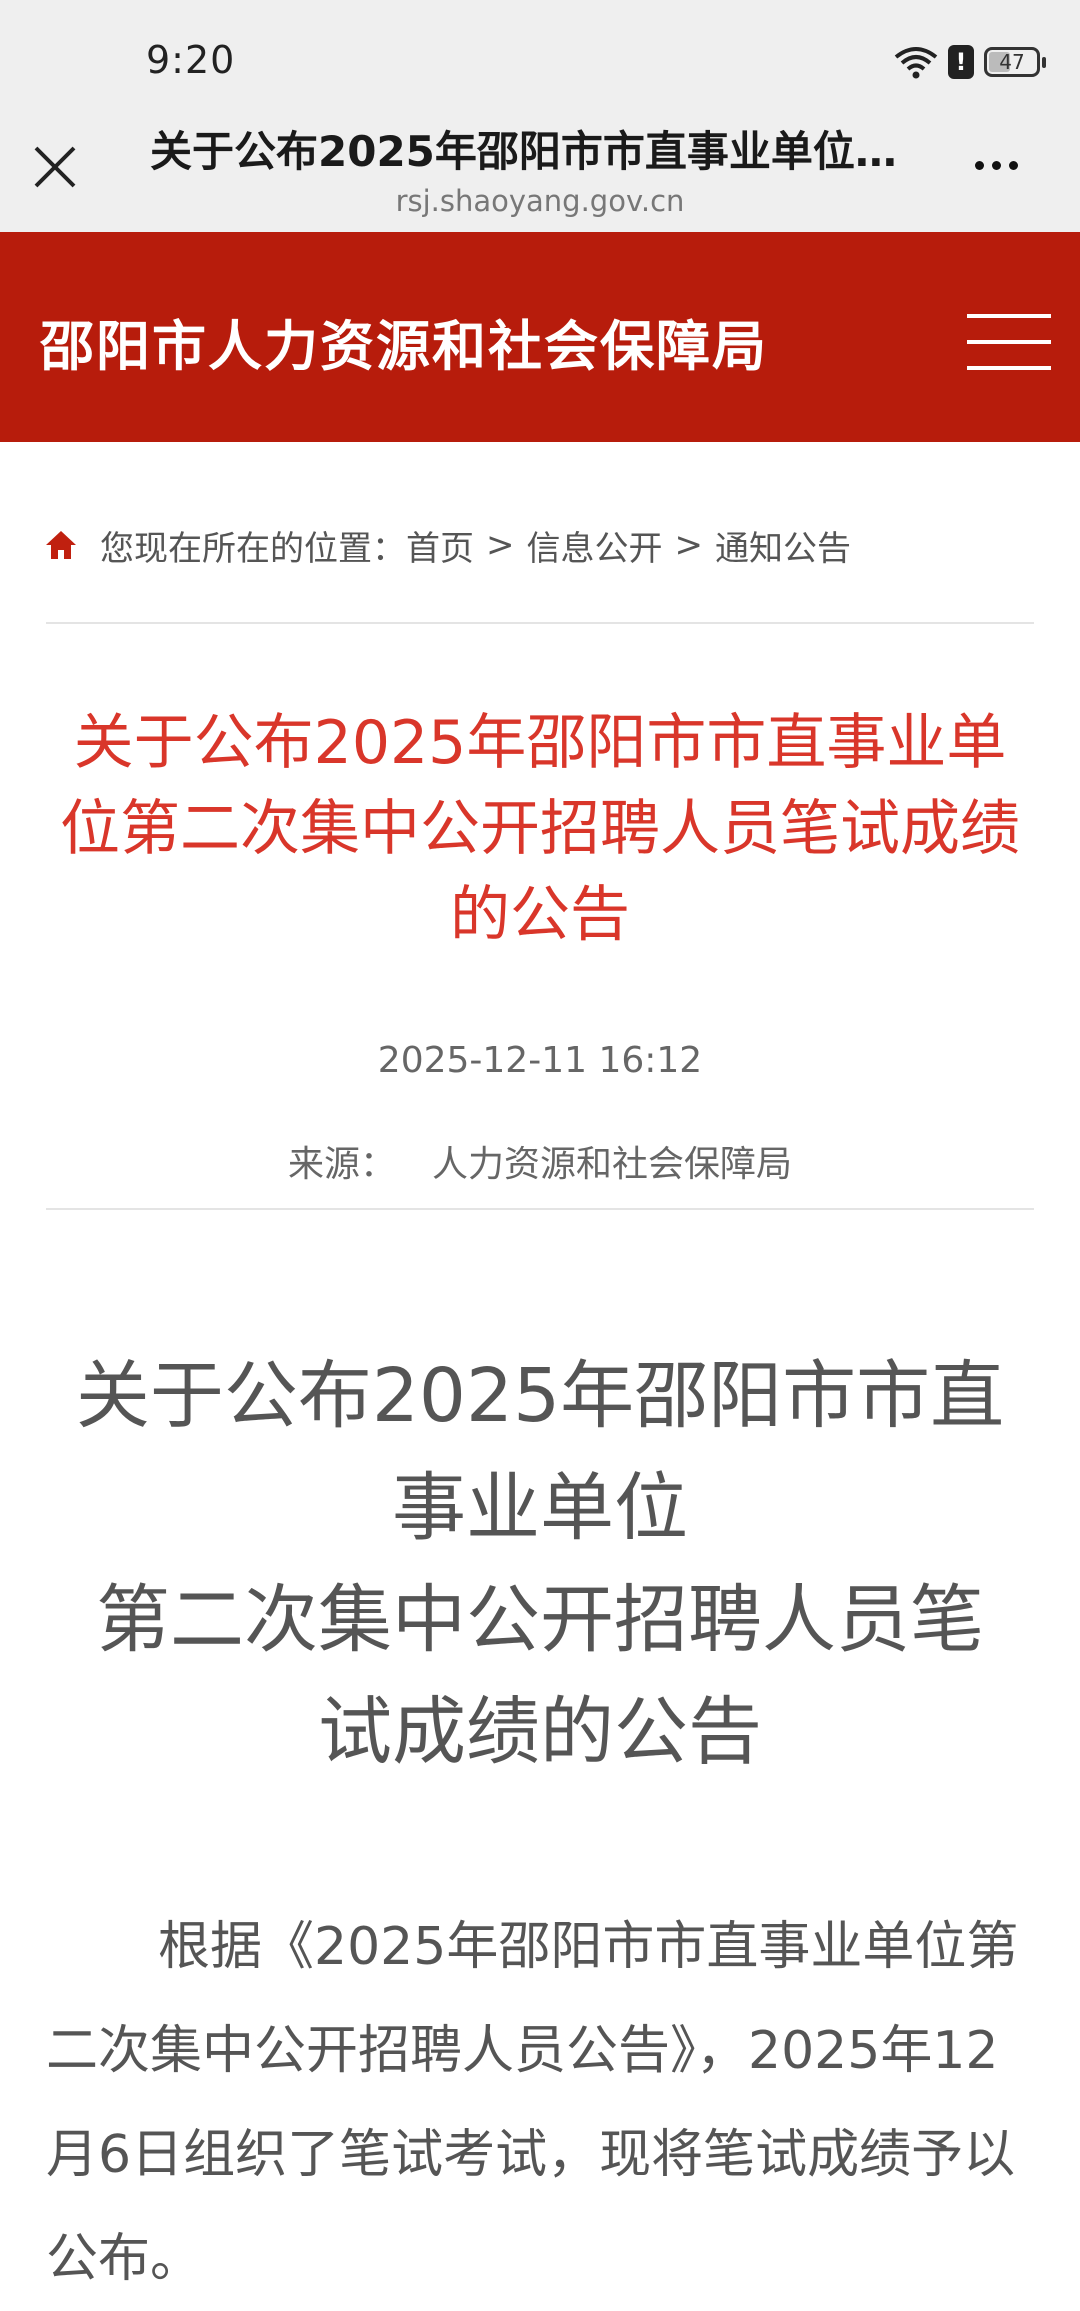 The image size is (1080, 2311). Describe the element at coordinates (61, 545) in the screenshot. I see `home-icon` at that location.